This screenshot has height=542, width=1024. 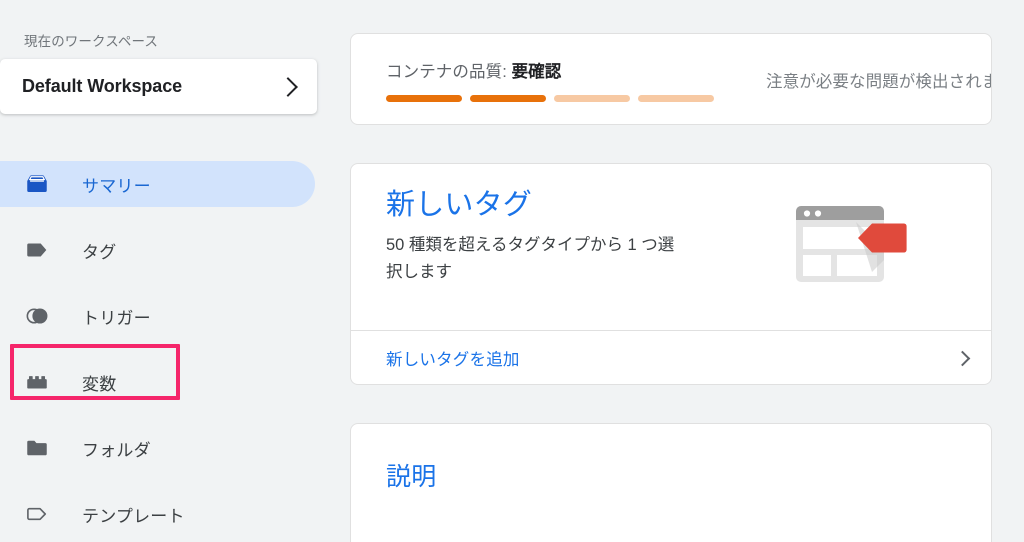 What do you see at coordinates (157, 184) in the screenshot?
I see `sidebar-item-summary: サマリー` at bounding box center [157, 184].